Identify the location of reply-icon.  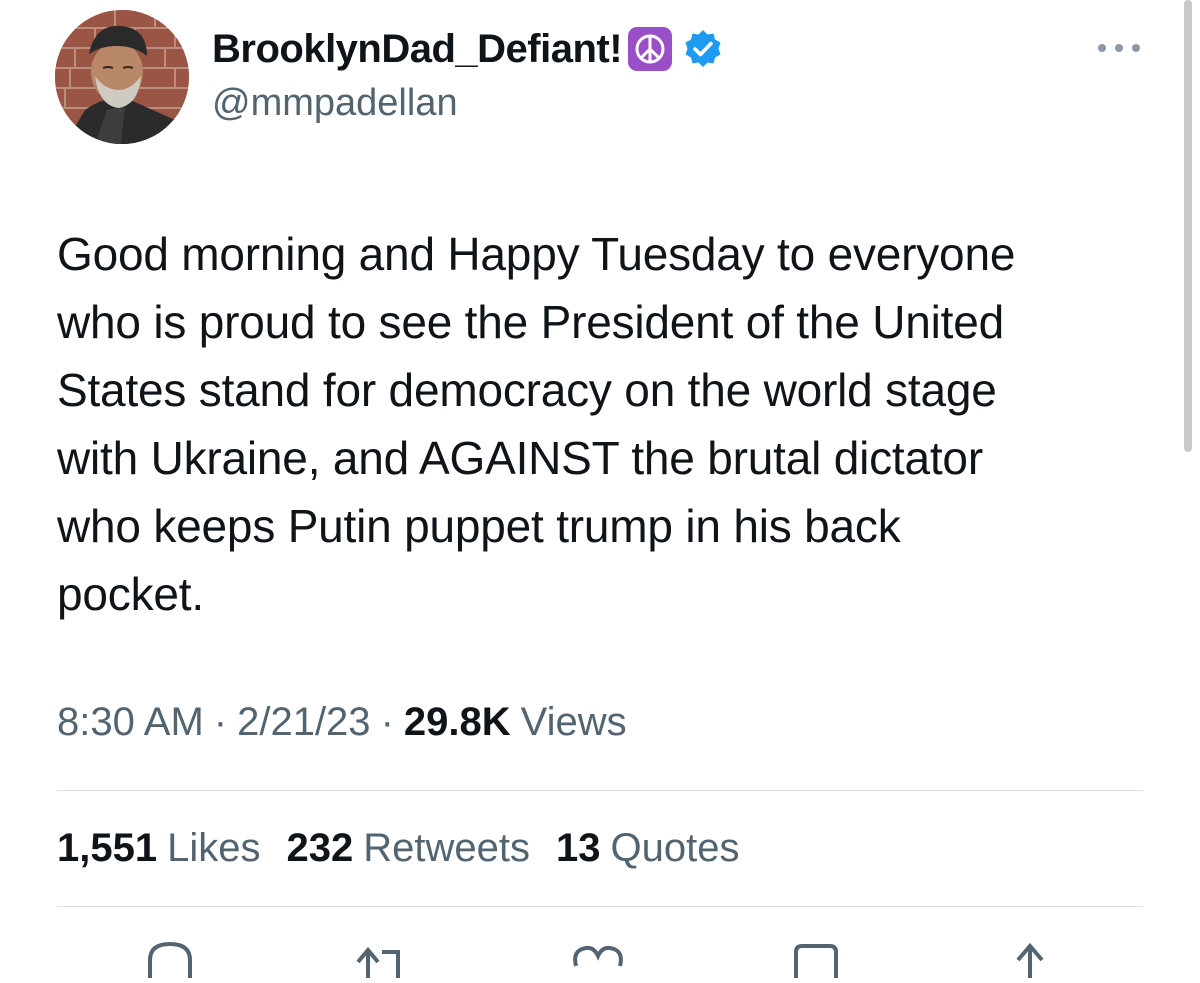
(170, 958).